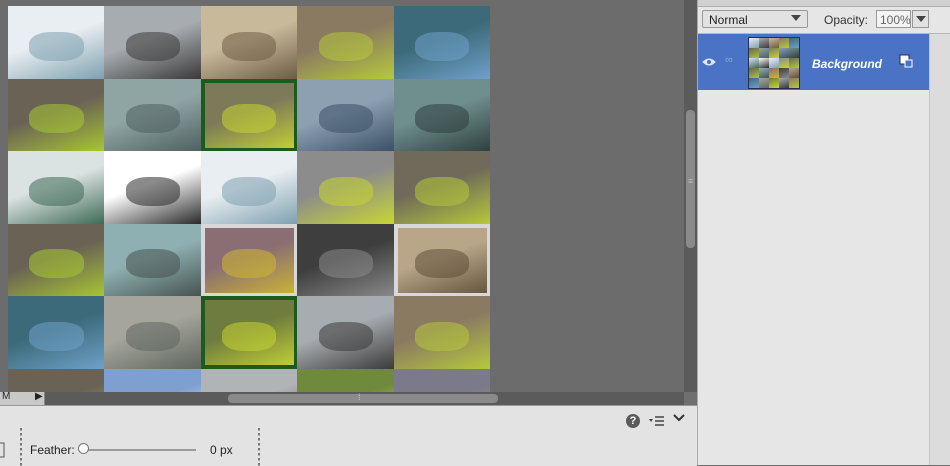 This screenshot has height=466, width=950. I want to click on tile-bulb-robot, so click(153, 115).